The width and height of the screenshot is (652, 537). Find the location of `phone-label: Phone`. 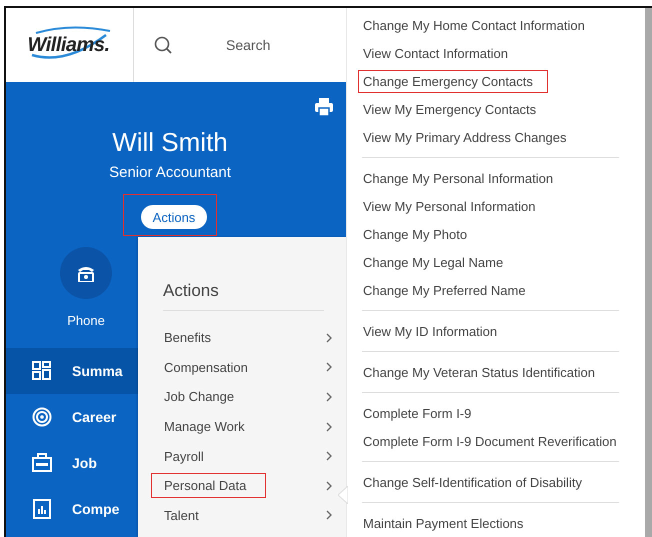

phone-label: Phone is located at coordinates (86, 320).